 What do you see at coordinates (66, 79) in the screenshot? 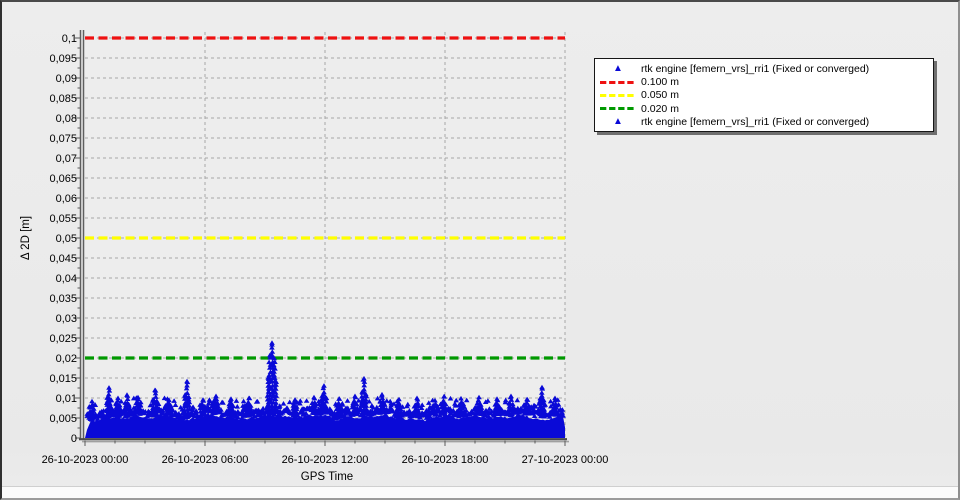
I see `y-tick-label: 0,09` at bounding box center [66, 79].